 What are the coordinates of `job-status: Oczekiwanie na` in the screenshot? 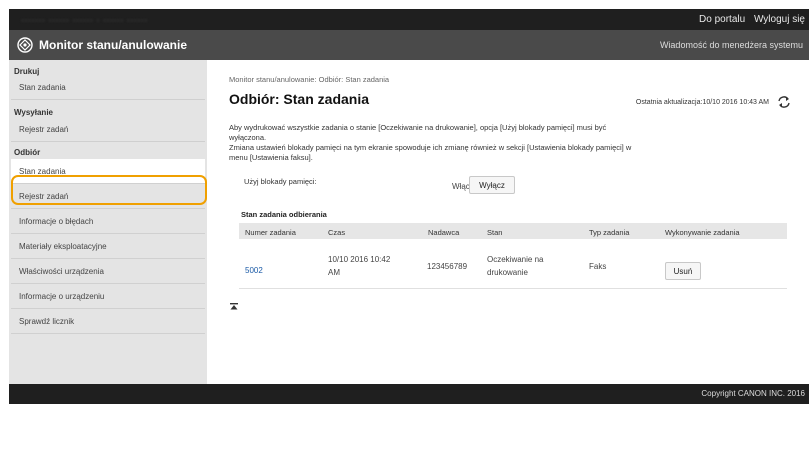 It's located at (515, 259).